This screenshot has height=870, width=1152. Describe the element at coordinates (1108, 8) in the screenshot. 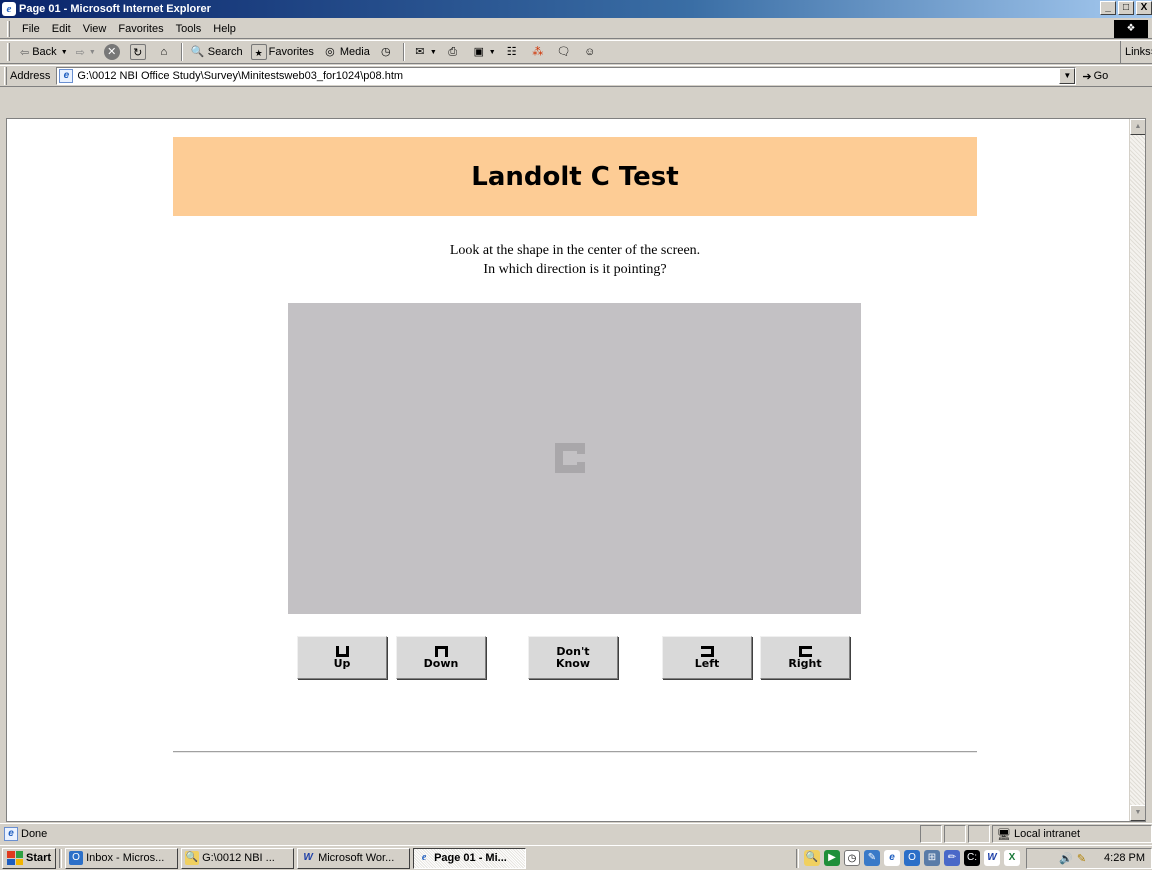

I see `minimize-button: _` at that location.